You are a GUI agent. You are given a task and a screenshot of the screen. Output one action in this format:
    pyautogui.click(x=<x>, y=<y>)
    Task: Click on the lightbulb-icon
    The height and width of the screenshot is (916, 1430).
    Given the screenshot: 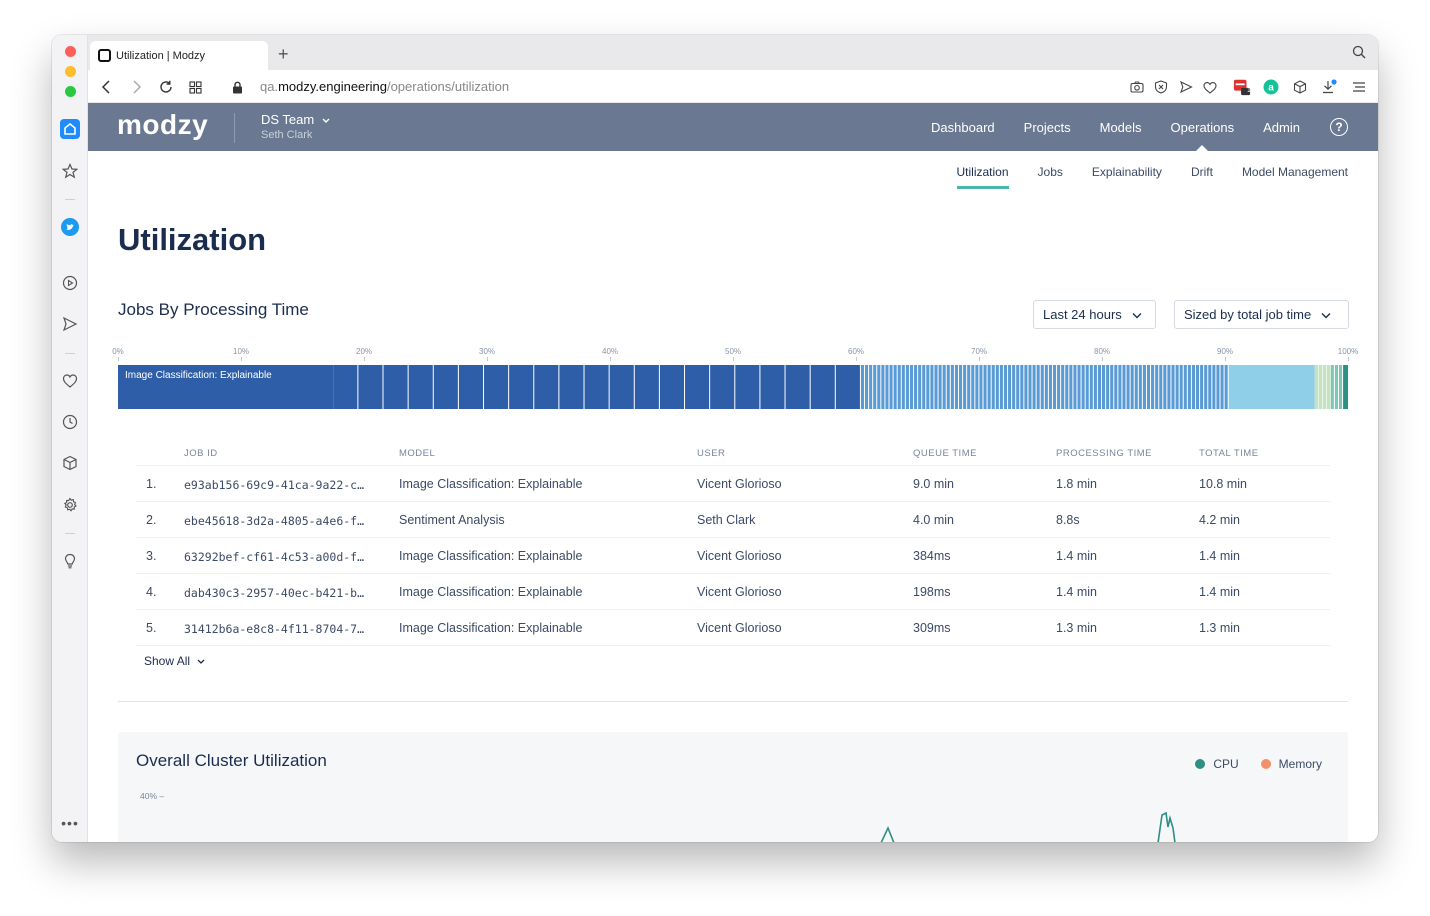 What is the action you would take?
    pyautogui.click(x=70, y=561)
    